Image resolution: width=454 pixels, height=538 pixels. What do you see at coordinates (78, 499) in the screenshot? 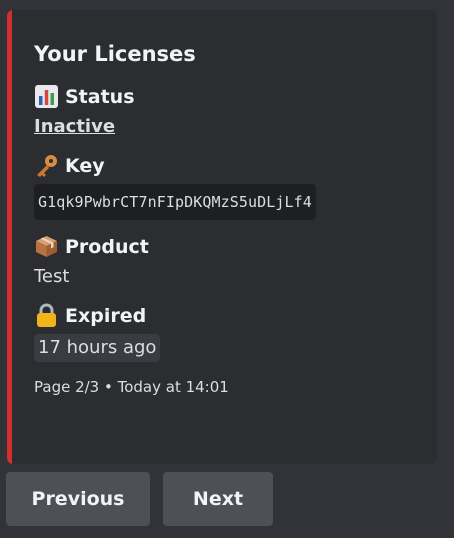
I see `previous-button: Previous` at bounding box center [78, 499].